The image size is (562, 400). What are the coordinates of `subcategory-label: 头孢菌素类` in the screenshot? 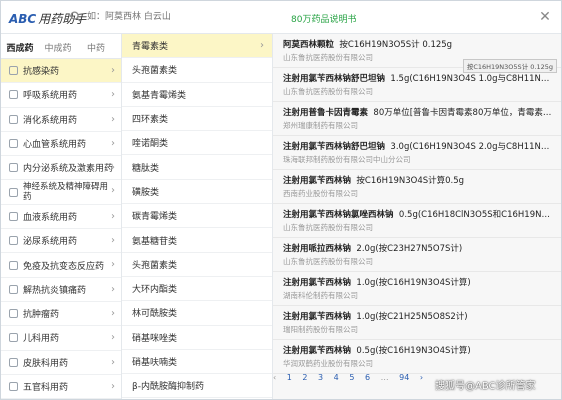 It's located at (155, 265).